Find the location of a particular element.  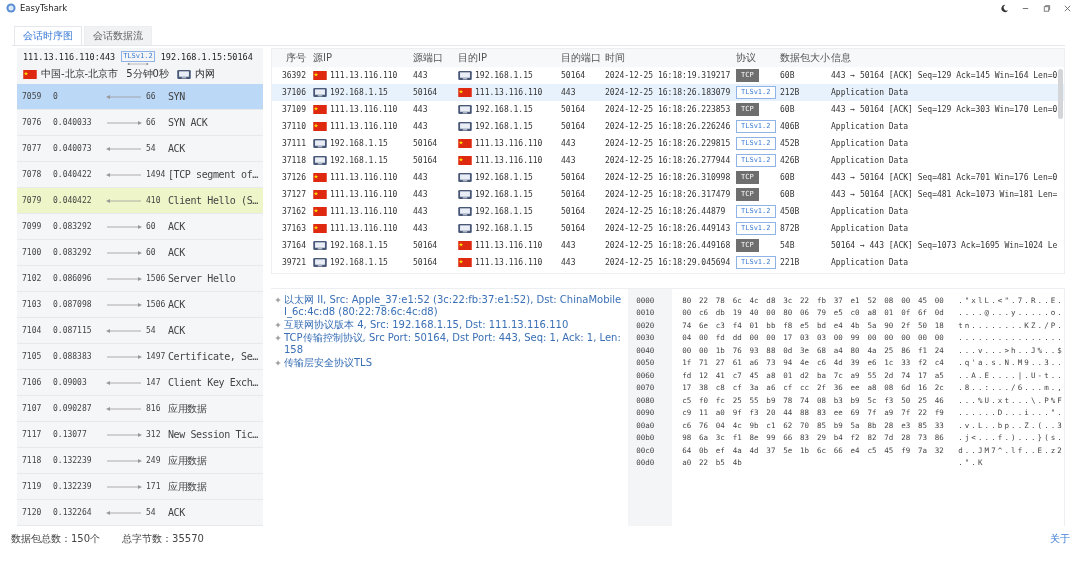

tree-item: TCP传输控制协议, Src Port: 50164, Dst Port: 443, Seq: 1, Ack: 1, Len: 158 is located at coordinates (454, 343).